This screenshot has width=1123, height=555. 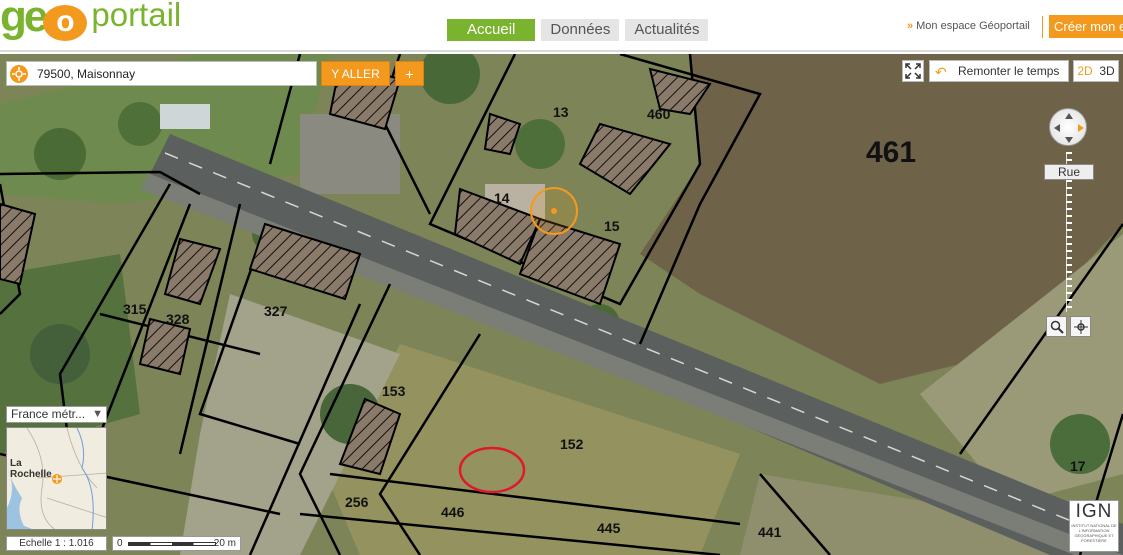 What do you see at coordinates (572, 444) in the screenshot?
I see `parcel-number: 152` at bounding box center [572, 444].